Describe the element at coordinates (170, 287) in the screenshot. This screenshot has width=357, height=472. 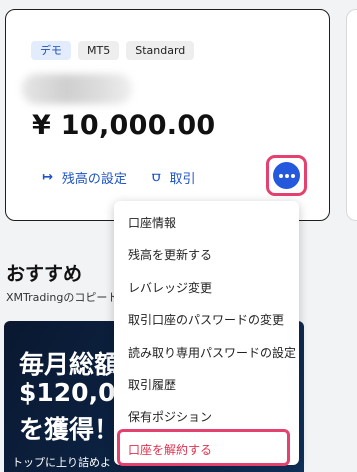
I see `menu-item-change-leverage: レバレッジ変更` at that location.